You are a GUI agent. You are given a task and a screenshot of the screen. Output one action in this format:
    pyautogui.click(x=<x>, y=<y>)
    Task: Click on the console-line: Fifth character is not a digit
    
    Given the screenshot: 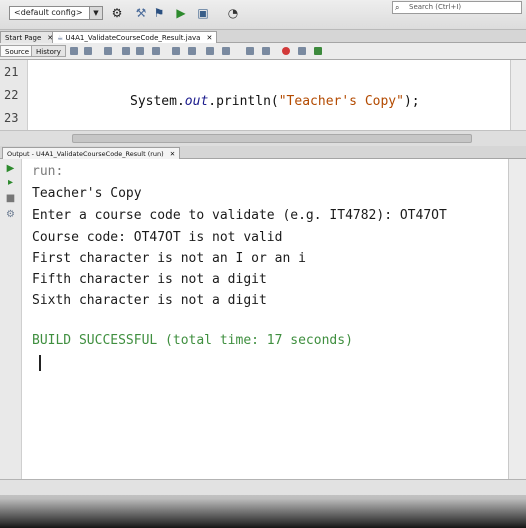 What is the action you would take?
    pyautogui.click(x=149, y=279)
    